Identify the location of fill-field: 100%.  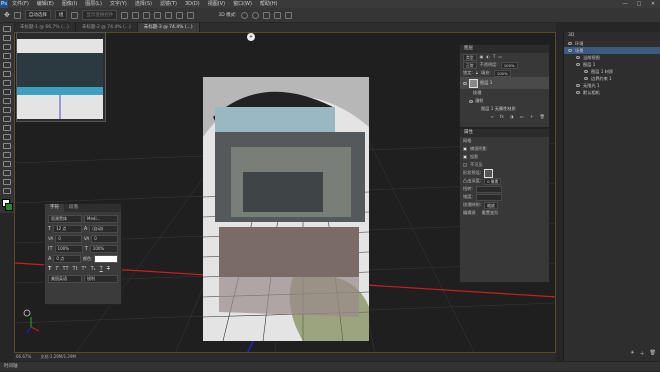
(502, 73).